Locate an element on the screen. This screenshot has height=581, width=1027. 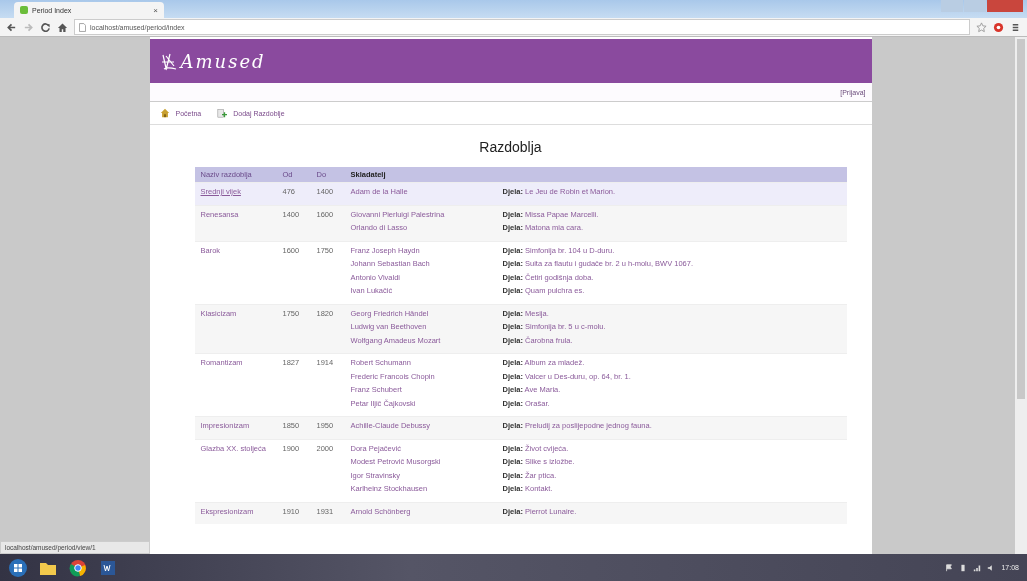
page-title: Razdoblja is located at coordinates (510, 147).